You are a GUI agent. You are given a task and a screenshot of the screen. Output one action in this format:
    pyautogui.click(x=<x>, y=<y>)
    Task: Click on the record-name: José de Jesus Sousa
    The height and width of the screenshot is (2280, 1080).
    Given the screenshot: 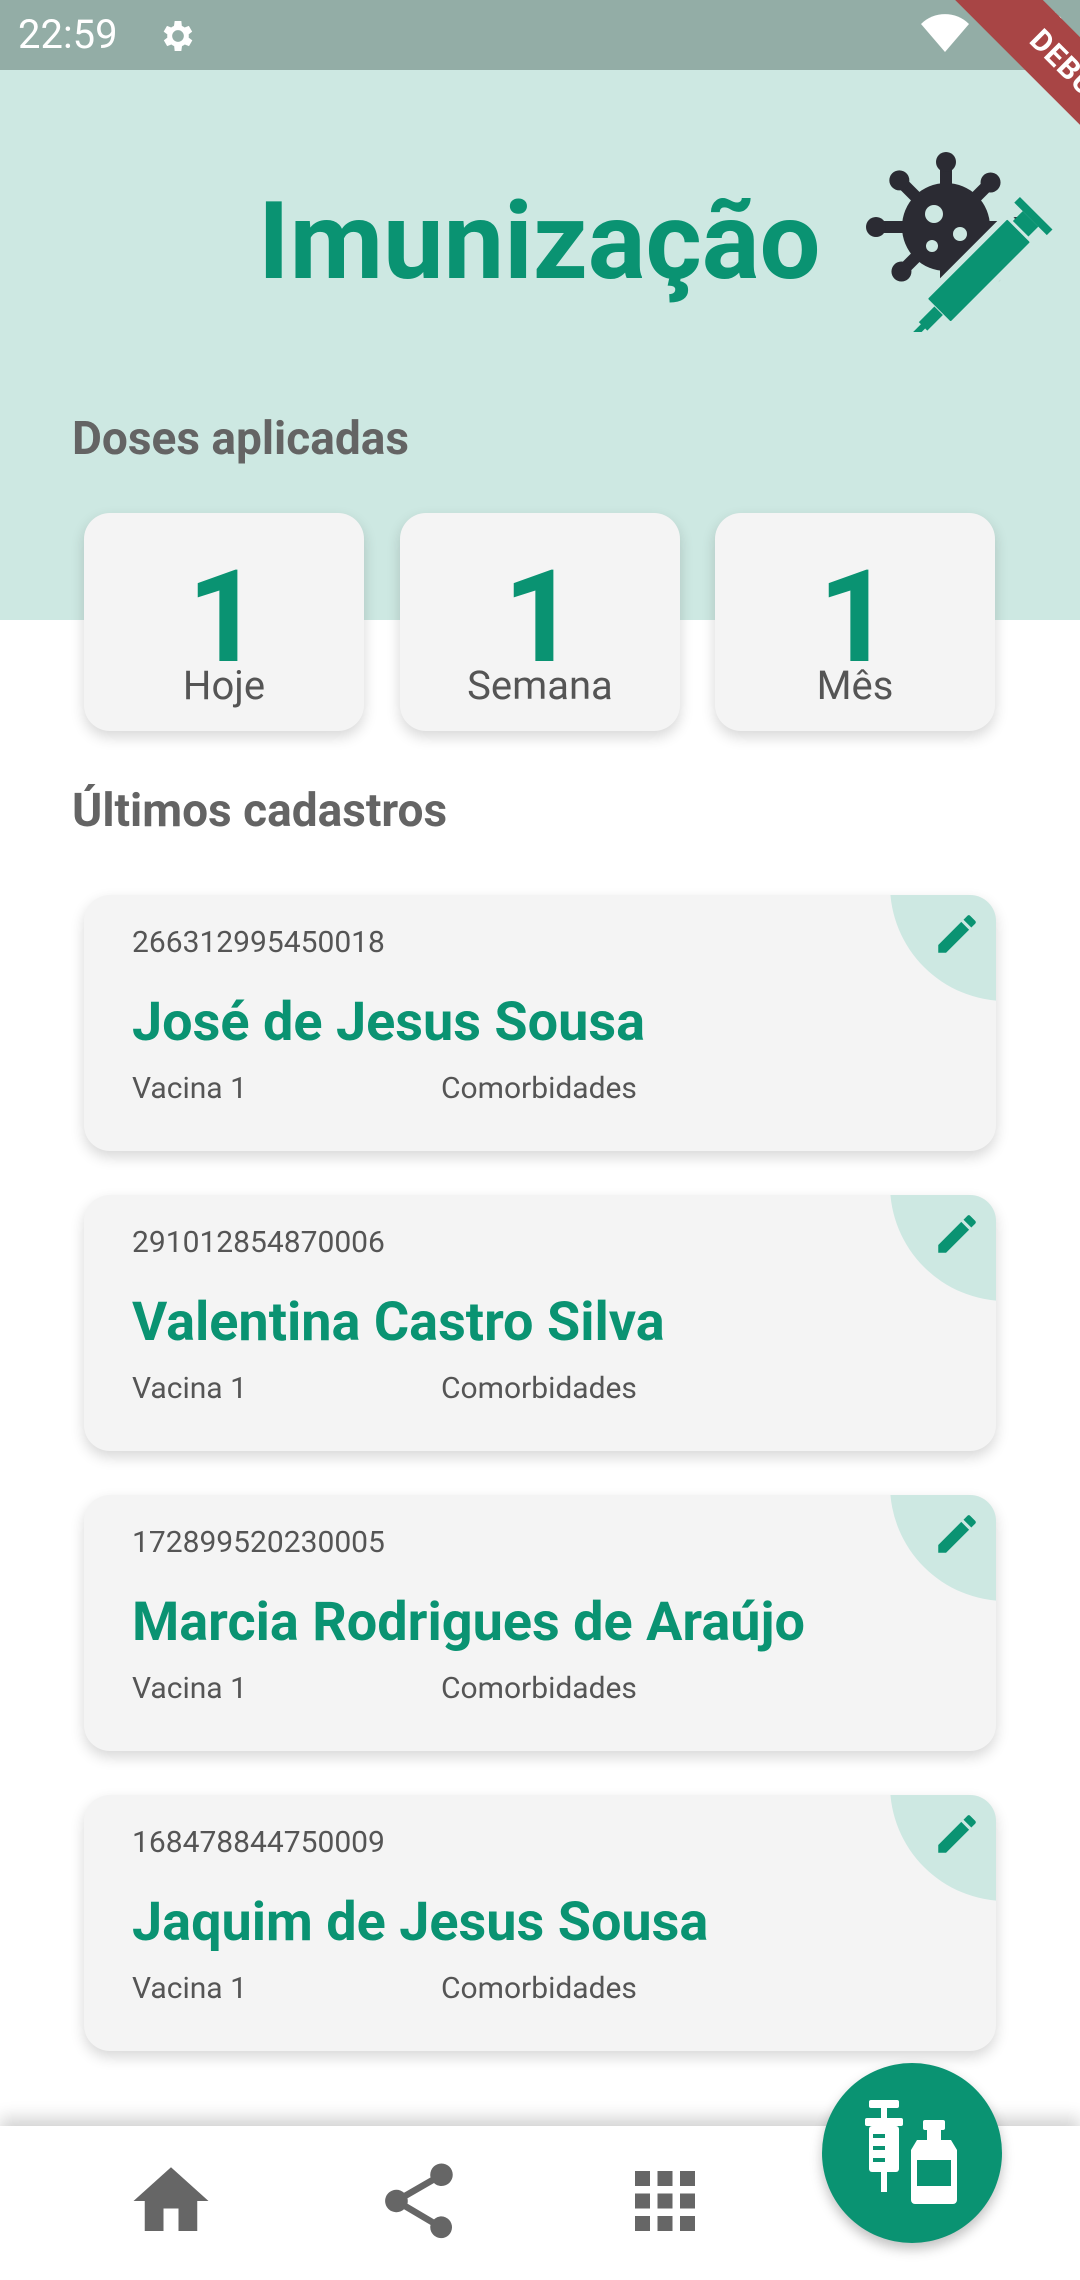 What is the action you would take?
    pyautogui.click(x=389, y=1022)
    